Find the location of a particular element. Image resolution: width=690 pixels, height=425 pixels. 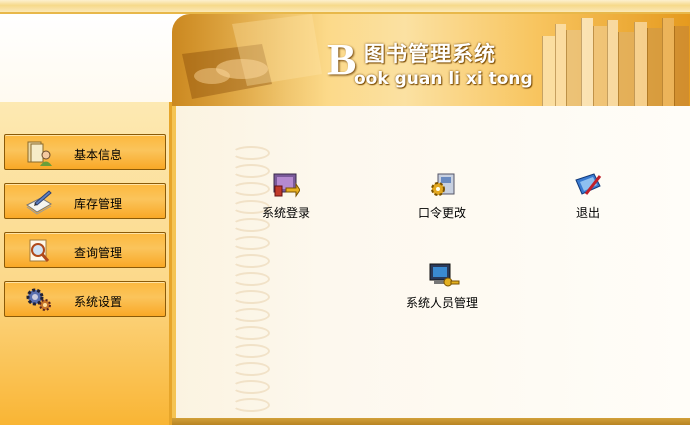

top-stripe is located at coordinates (345, 6).